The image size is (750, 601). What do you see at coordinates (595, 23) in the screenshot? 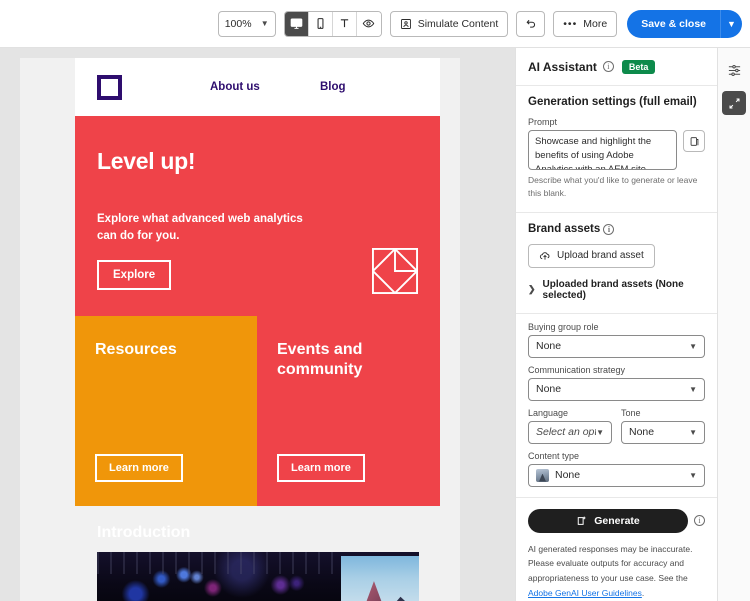
I see `more-label: More` at bounding box center [595, 23].